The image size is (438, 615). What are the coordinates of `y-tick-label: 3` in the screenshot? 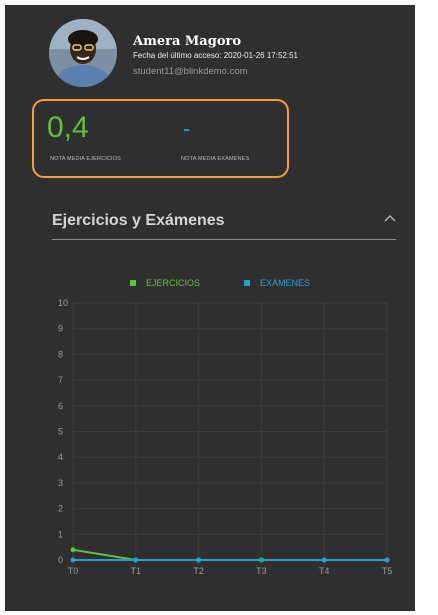 It's located at (60, 483).